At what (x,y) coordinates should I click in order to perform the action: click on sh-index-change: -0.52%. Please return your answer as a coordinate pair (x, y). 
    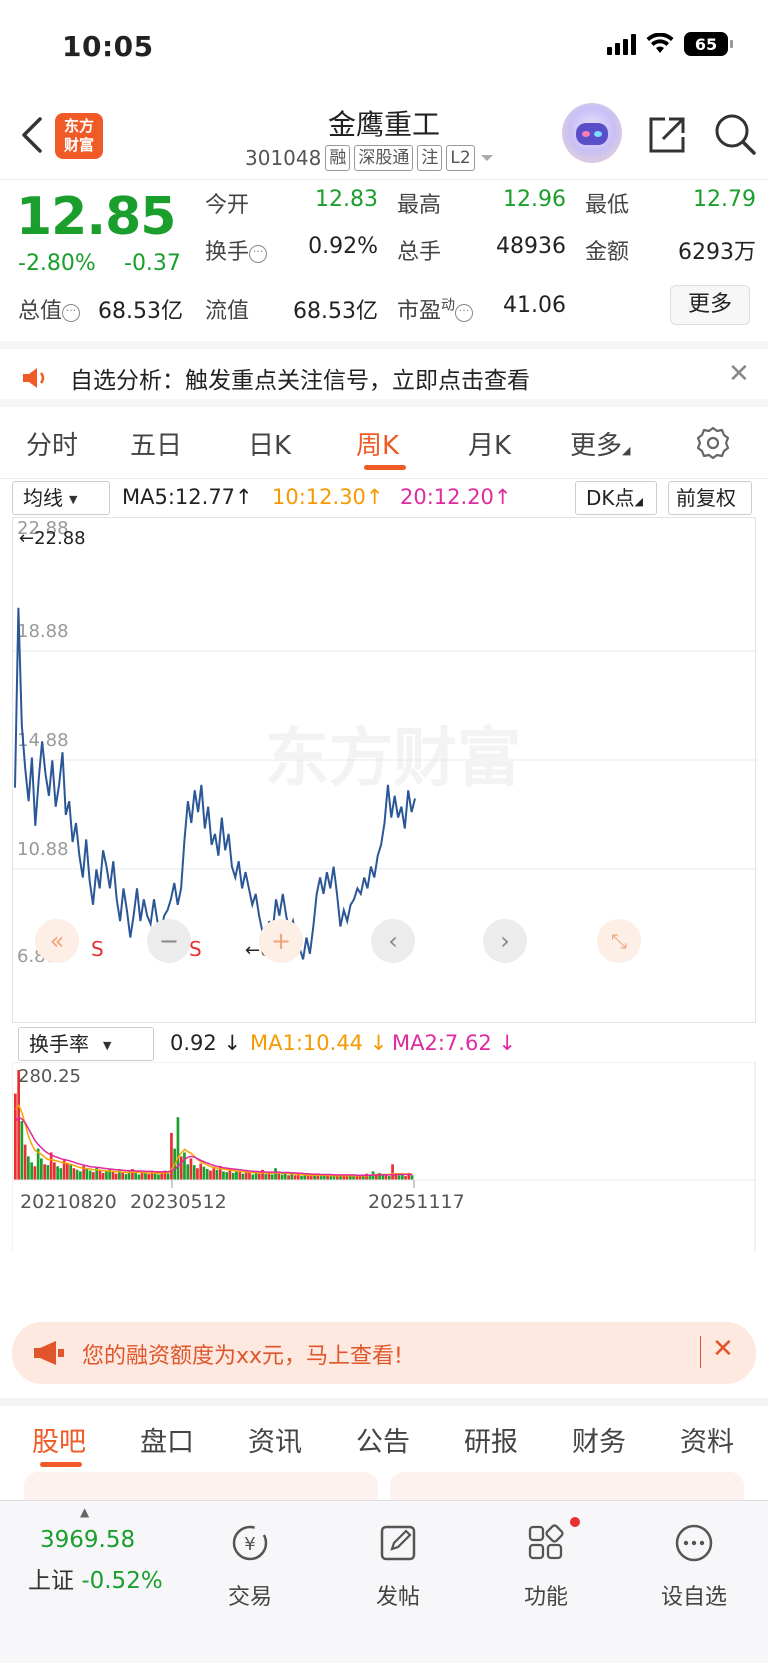
    Looking at the image, I should click on (122, 1581).